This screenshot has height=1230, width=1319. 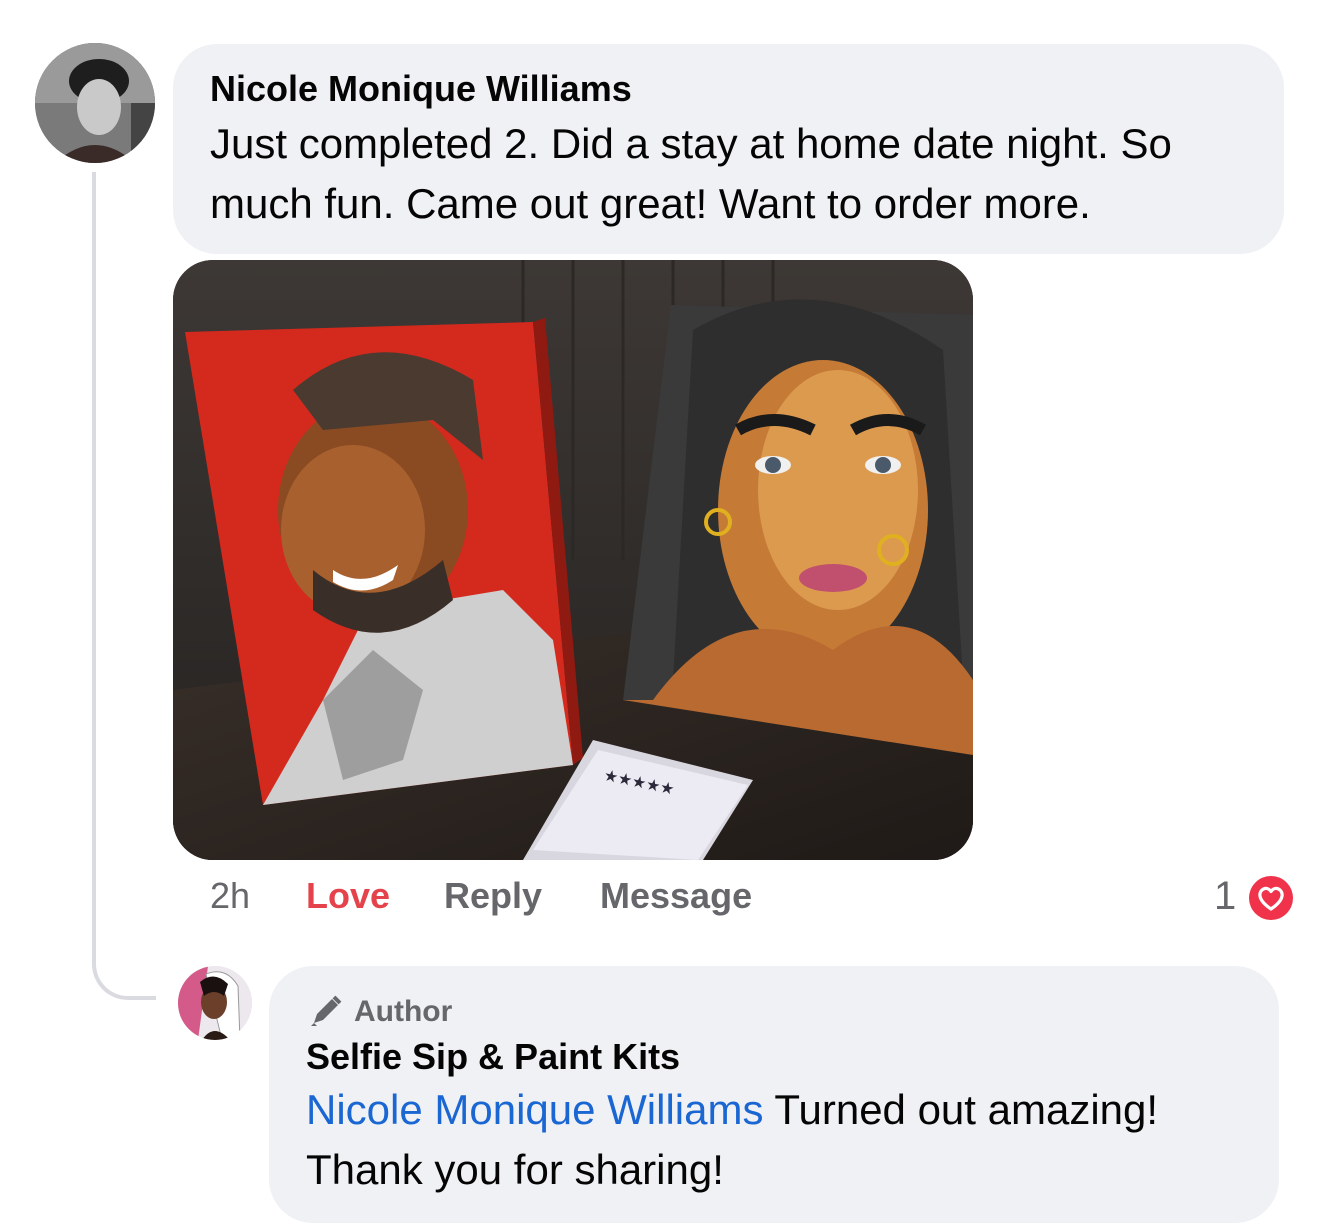 I want to click on love-button: Love, so click(x=348, y=896).